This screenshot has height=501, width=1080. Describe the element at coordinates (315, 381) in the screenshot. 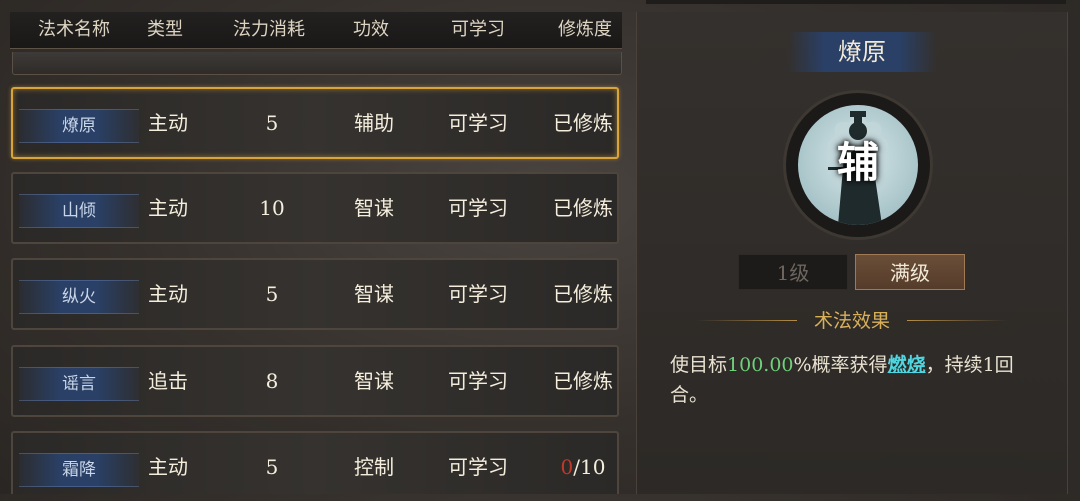

I see `table-row: 谣言 追击 8 智谋 可学习 已修炼` at that location.